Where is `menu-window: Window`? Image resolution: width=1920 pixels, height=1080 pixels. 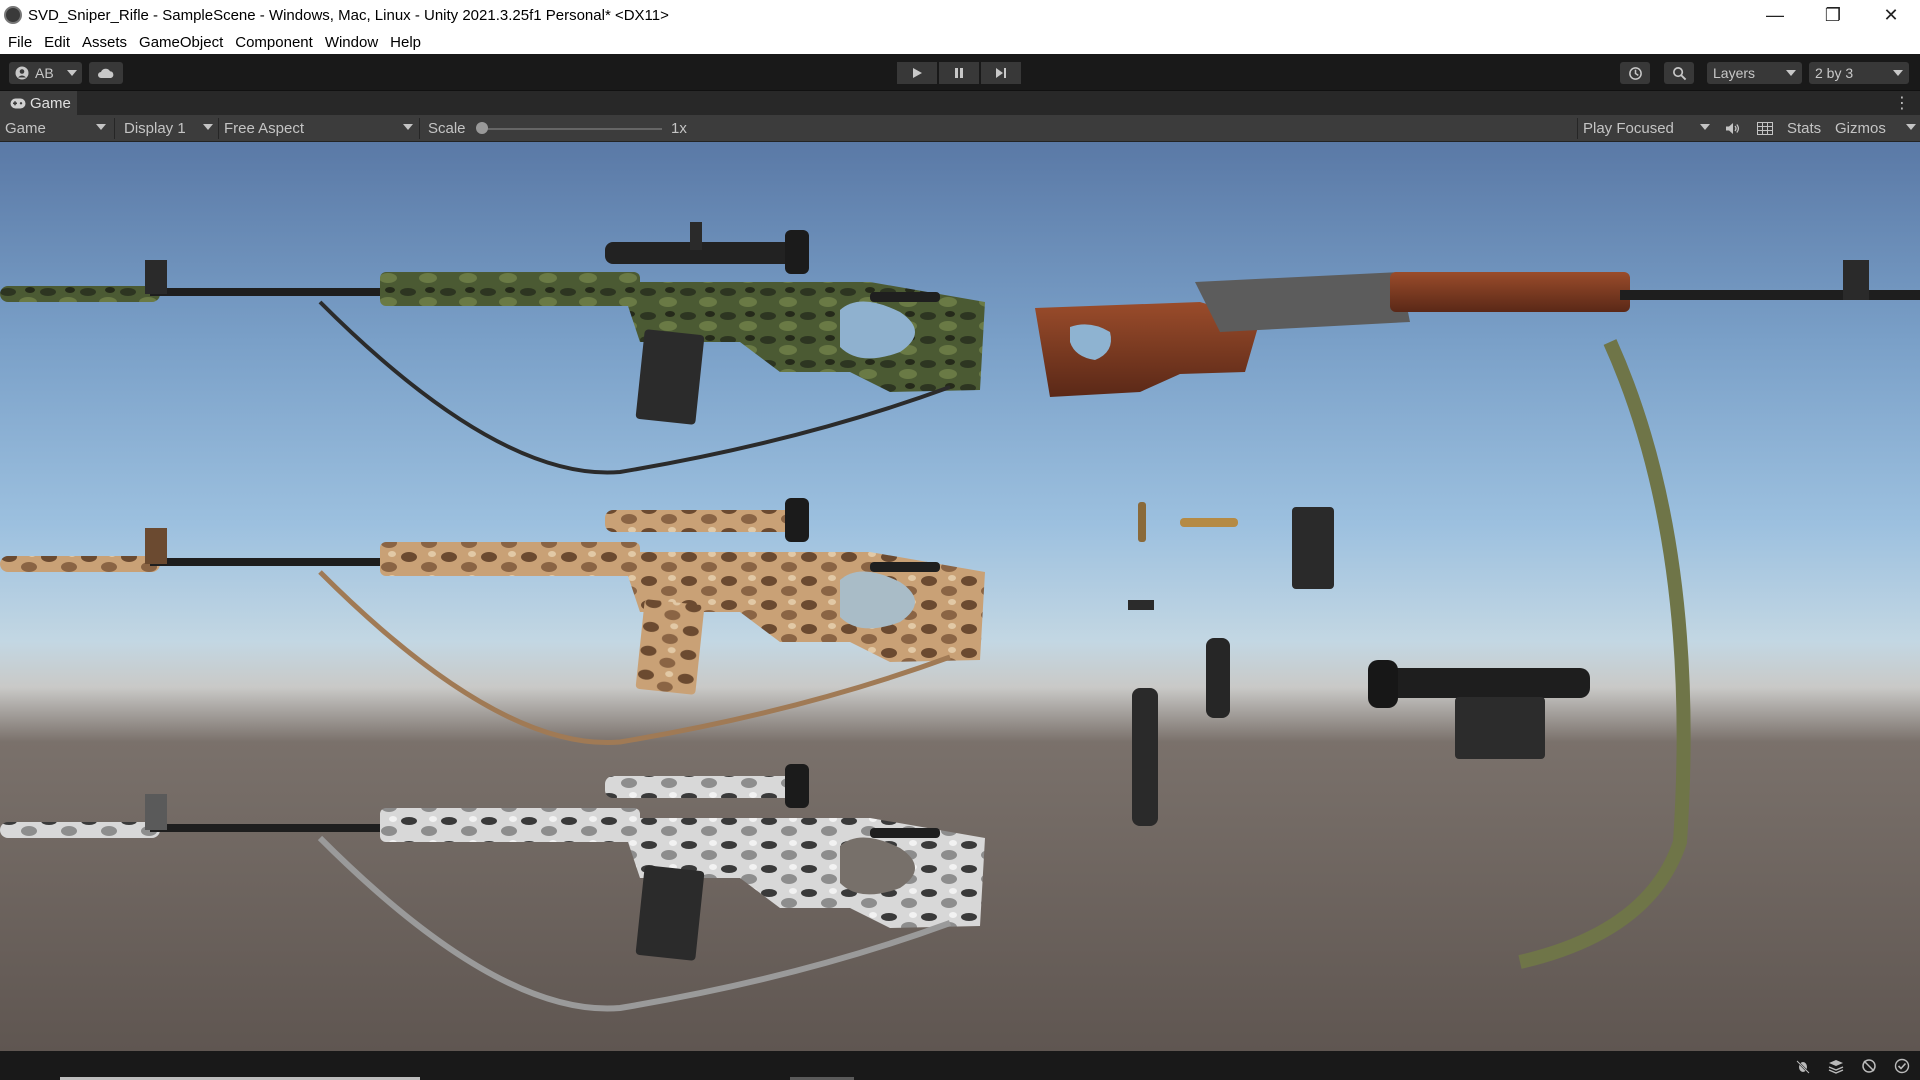
menu-window: Window is located at coordinates (351, 42).